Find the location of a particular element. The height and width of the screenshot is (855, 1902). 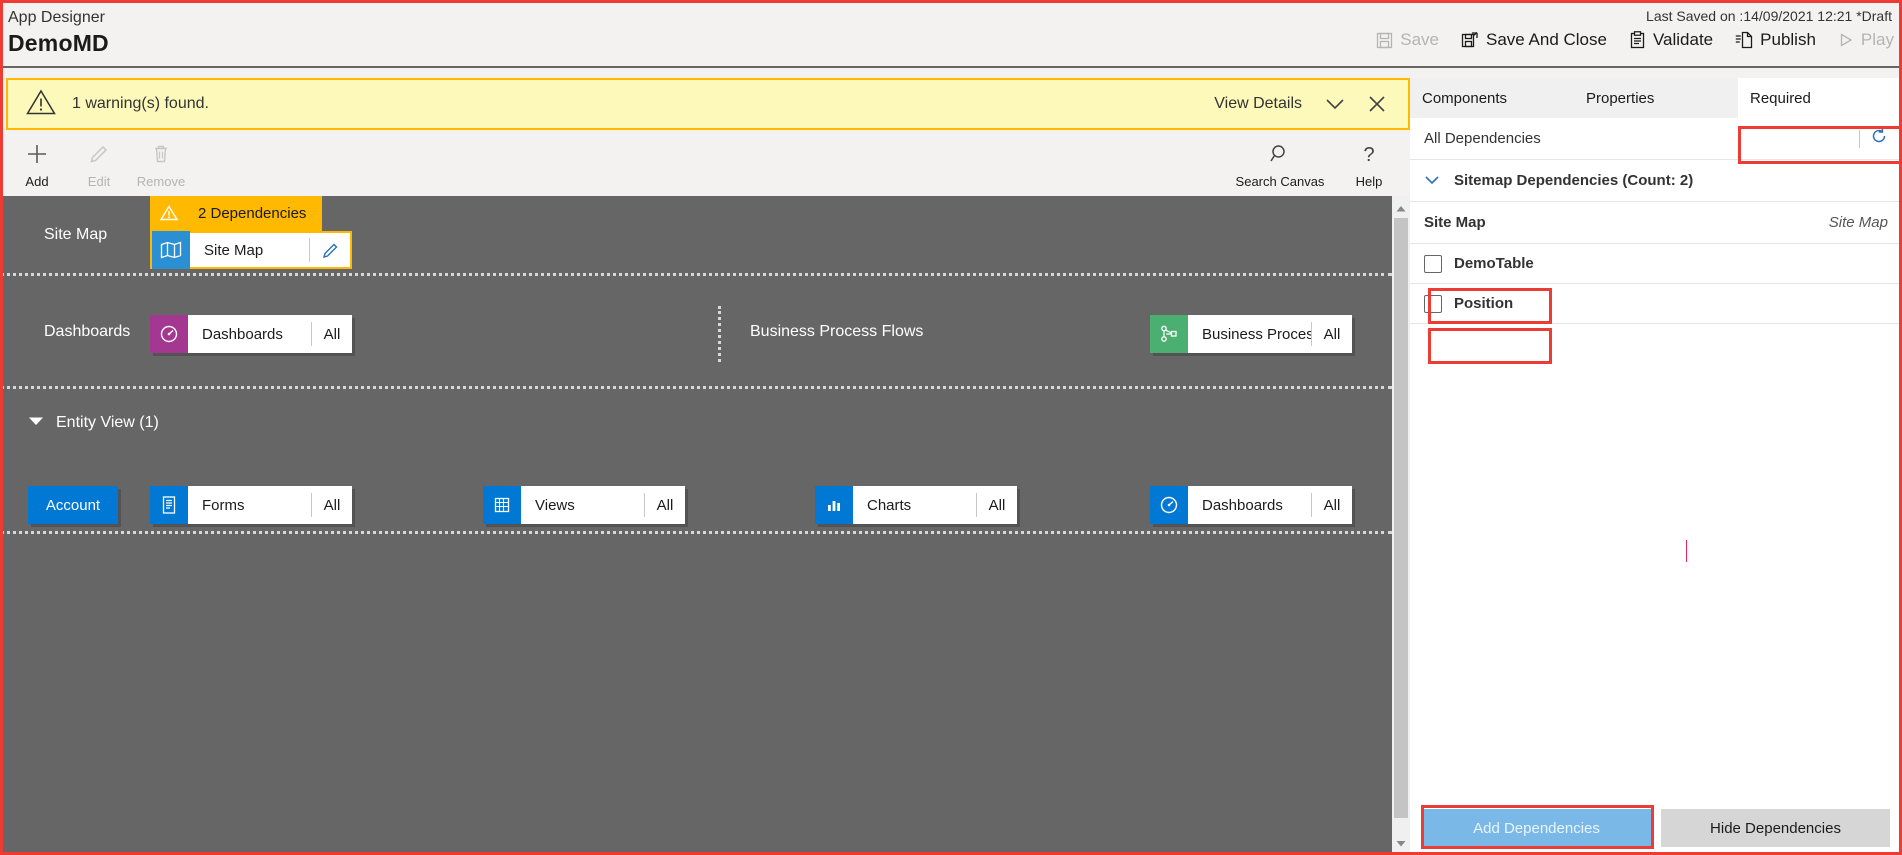

save-button: Save is located at coordinates (1407, 40).